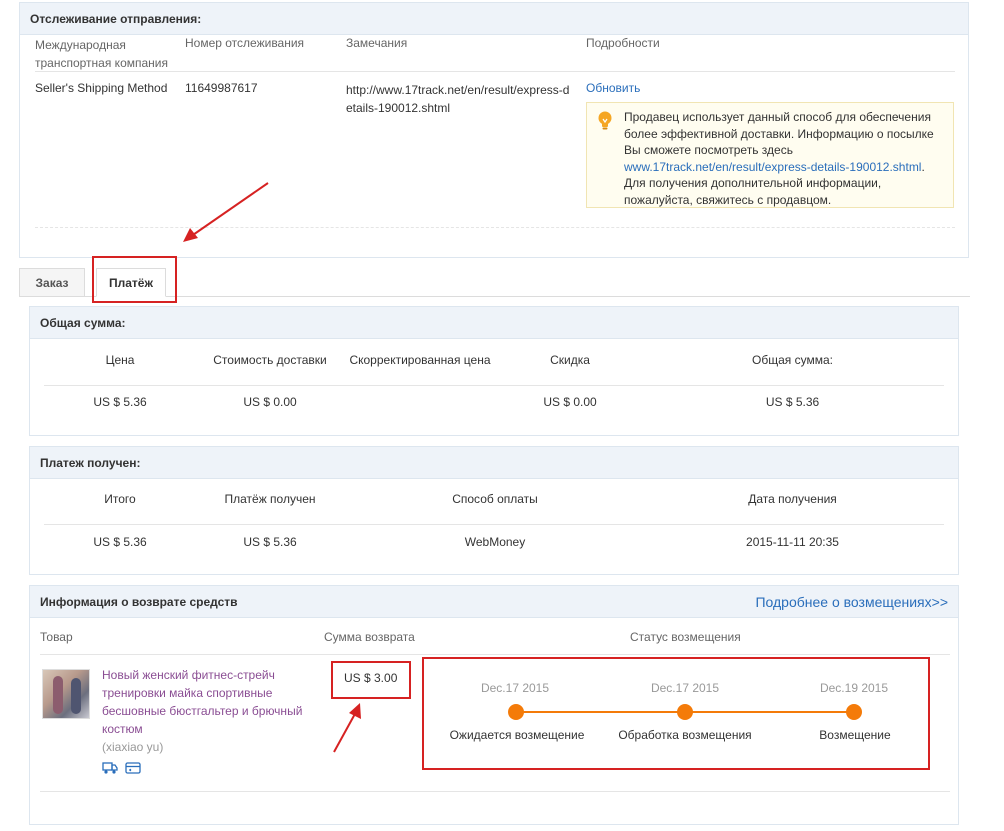 Image resolution: width=1004 pixels, height=831 pixels. Describe the element at coordinates (570, 402) in the screenshot. I see `discount-value: US $ 0.00` at that location.